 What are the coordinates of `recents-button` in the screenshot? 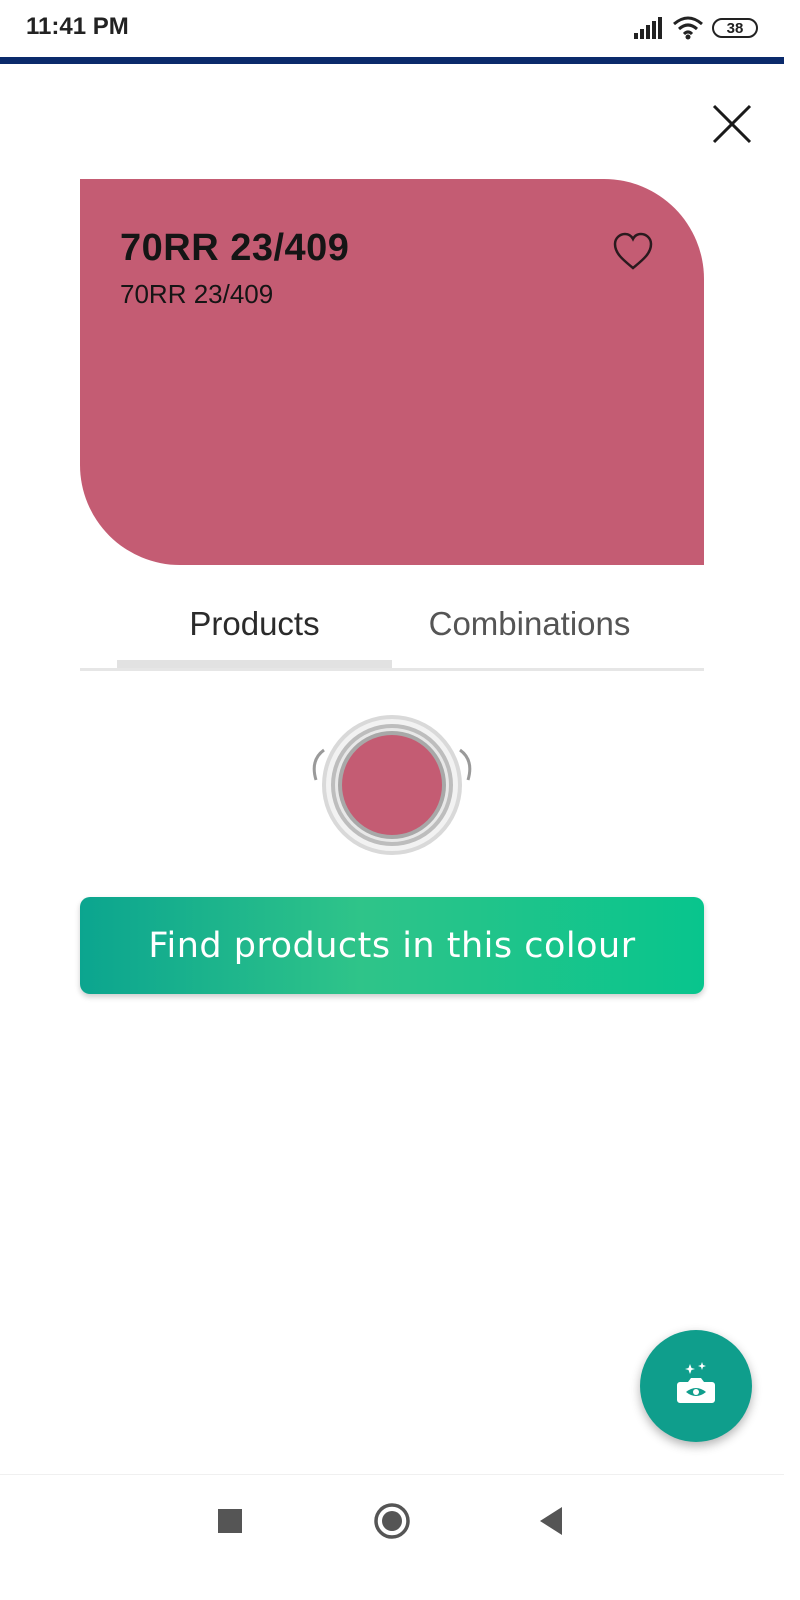 It's located at (230, 1521).